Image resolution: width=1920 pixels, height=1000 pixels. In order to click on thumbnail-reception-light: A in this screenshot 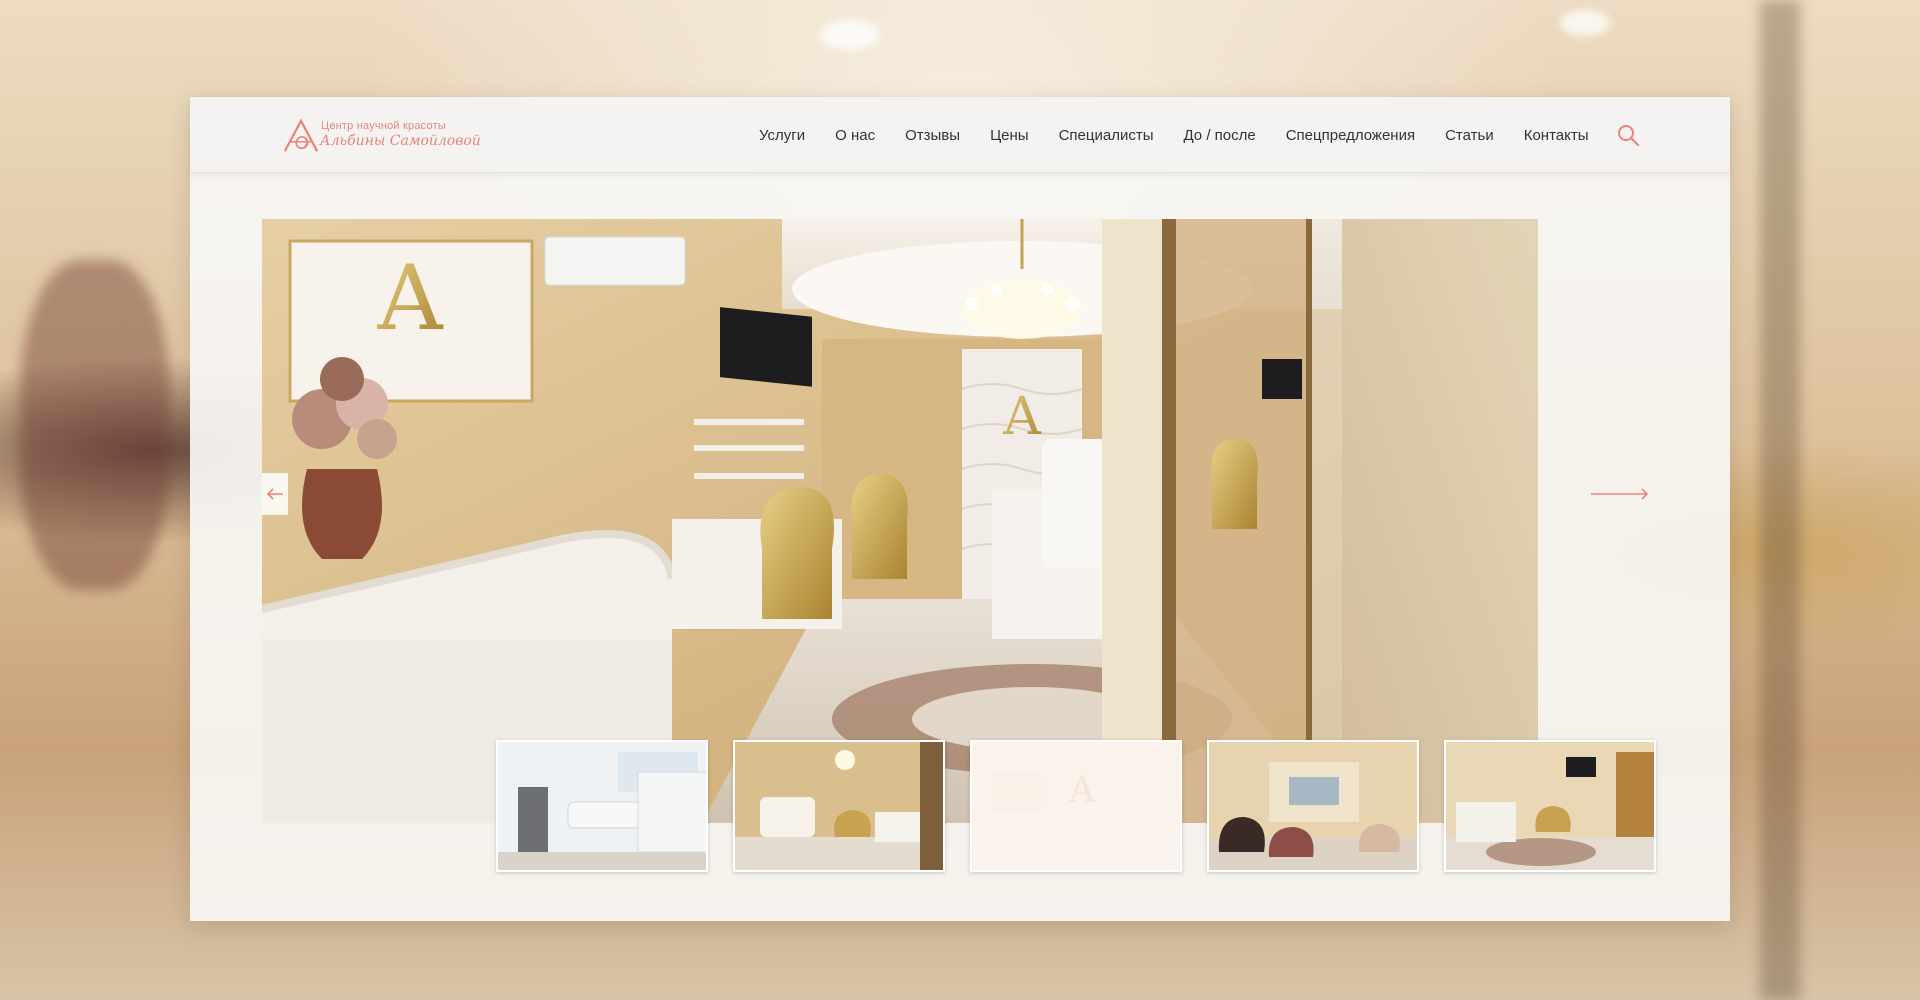, I will do `click(1076, 806)`.